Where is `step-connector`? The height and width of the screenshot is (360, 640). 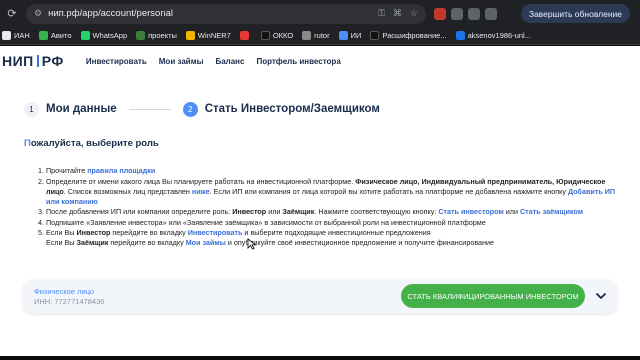 step-connector is located at coordinates (149, 109).